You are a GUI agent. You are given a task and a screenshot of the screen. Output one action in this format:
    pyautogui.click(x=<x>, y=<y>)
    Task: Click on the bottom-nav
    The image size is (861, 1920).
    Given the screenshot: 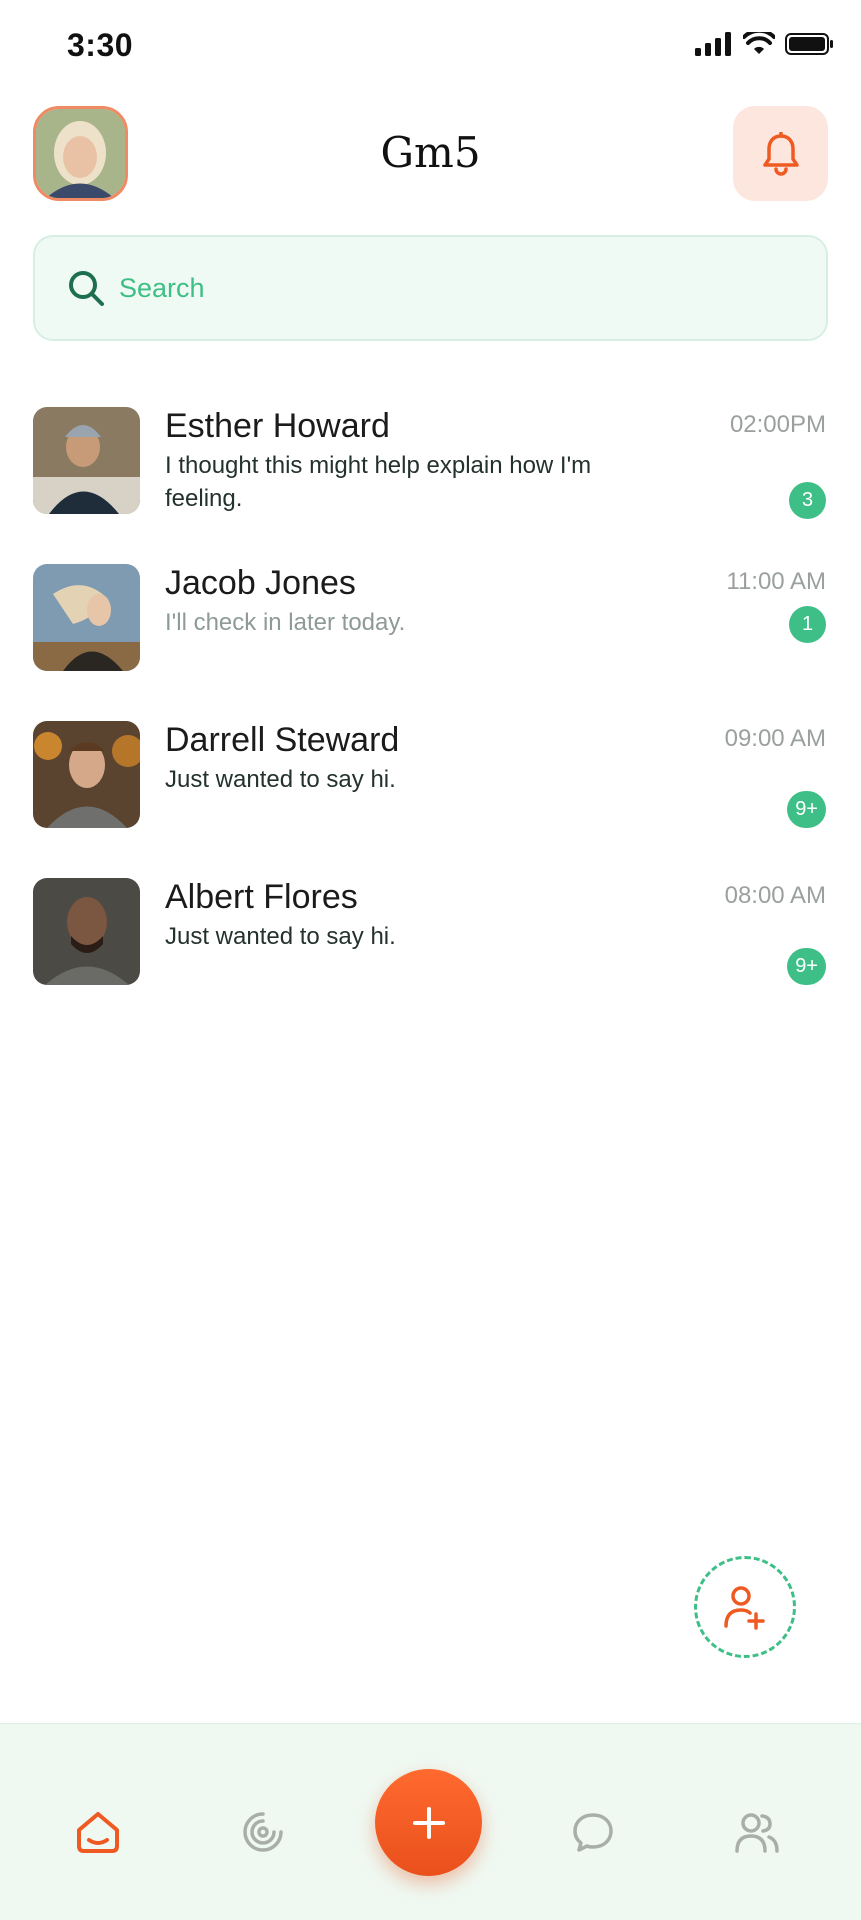 What is the action you would take?
    pyautogui.click(x=430, y=1821)
    